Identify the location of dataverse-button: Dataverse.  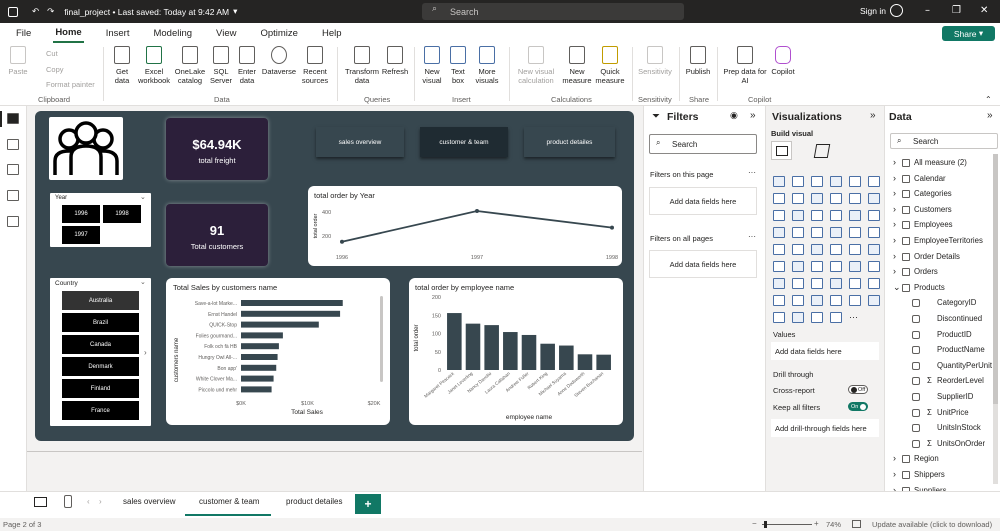
(279, 61).